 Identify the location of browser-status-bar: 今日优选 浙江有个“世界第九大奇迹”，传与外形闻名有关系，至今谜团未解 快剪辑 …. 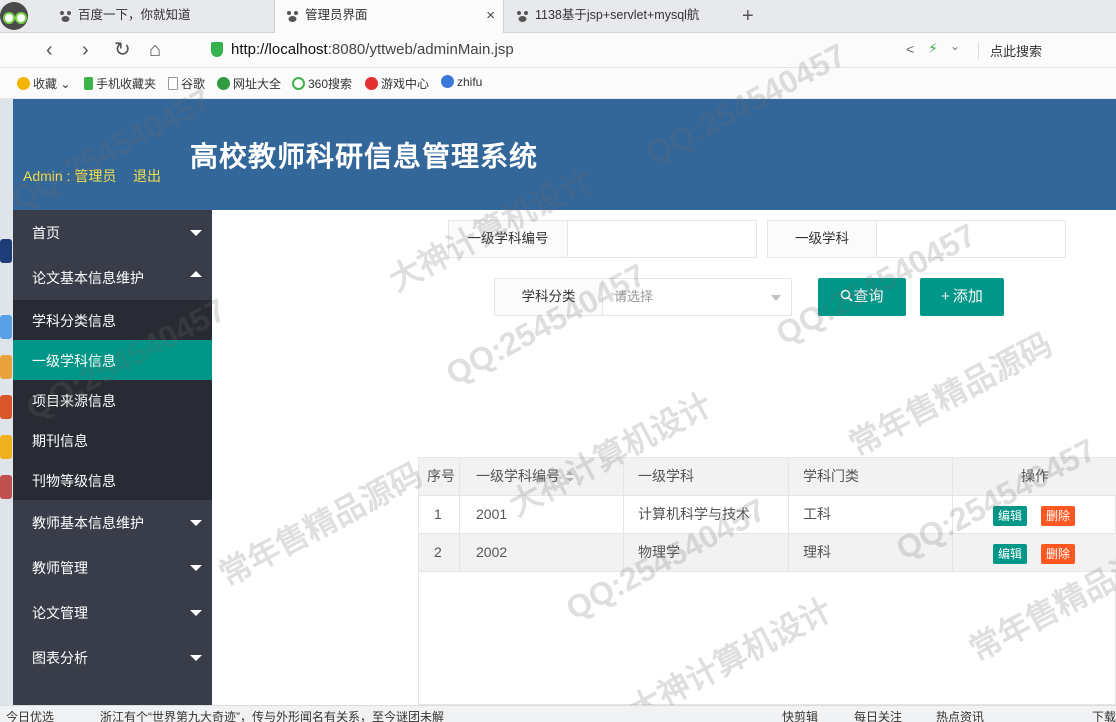
(558, 713).